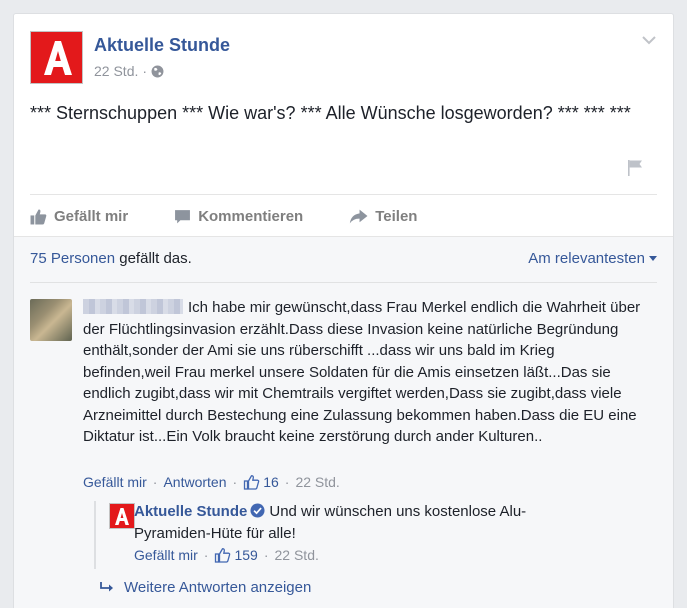  What do you see at coordinates (183, 216) in the screenshot?
I see `comment-icon` at bounding box center [183, 216].